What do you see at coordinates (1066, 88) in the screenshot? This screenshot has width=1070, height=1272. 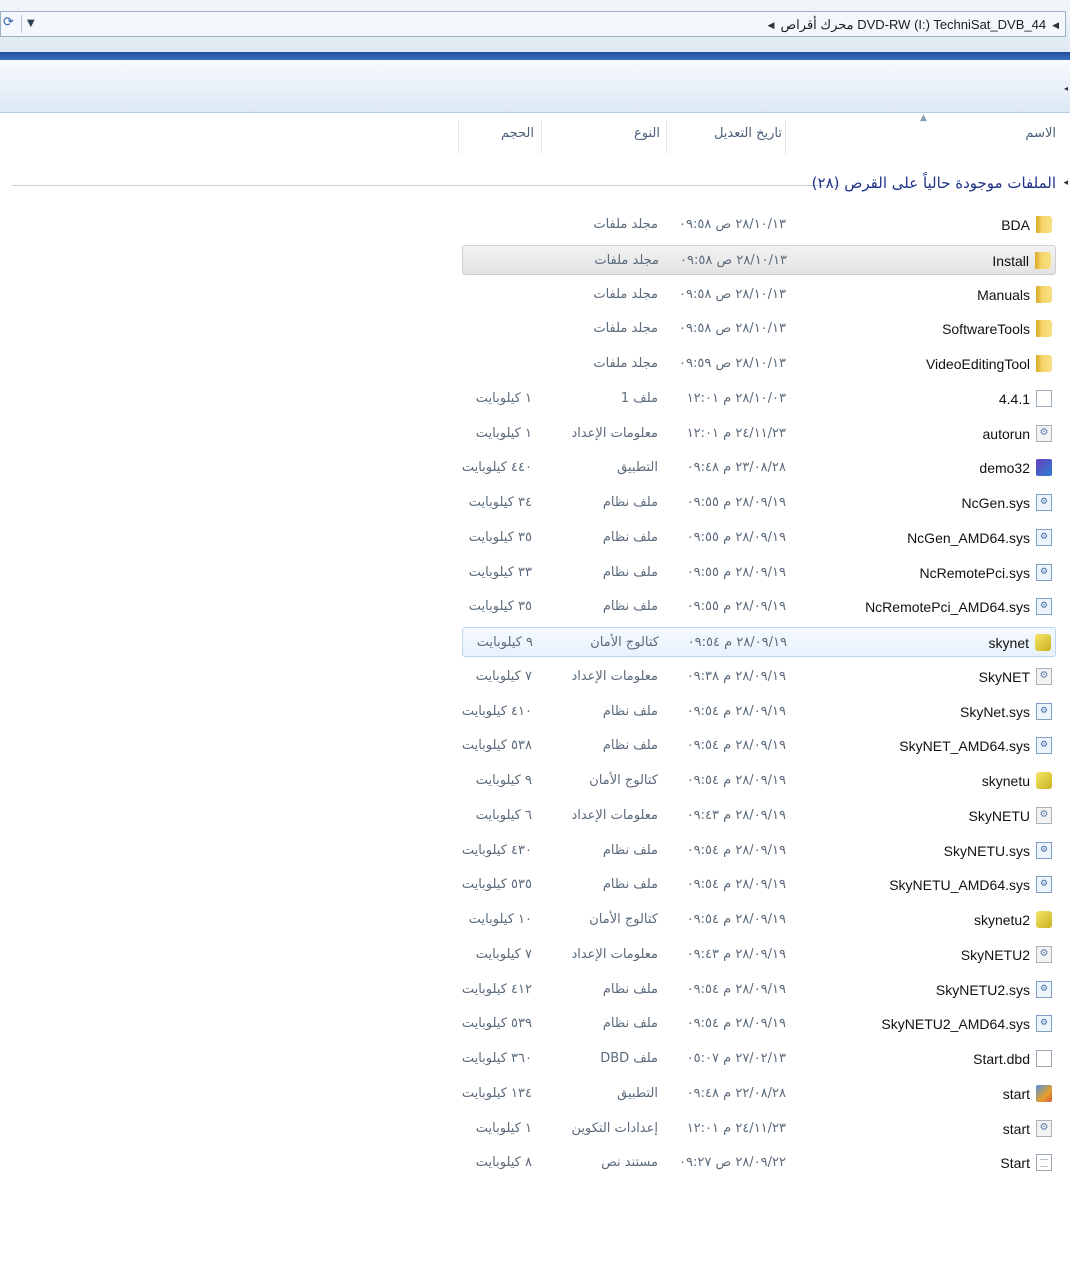 I see `overflow-chevron-icon: ◂` at bounding box center [1066, 88].